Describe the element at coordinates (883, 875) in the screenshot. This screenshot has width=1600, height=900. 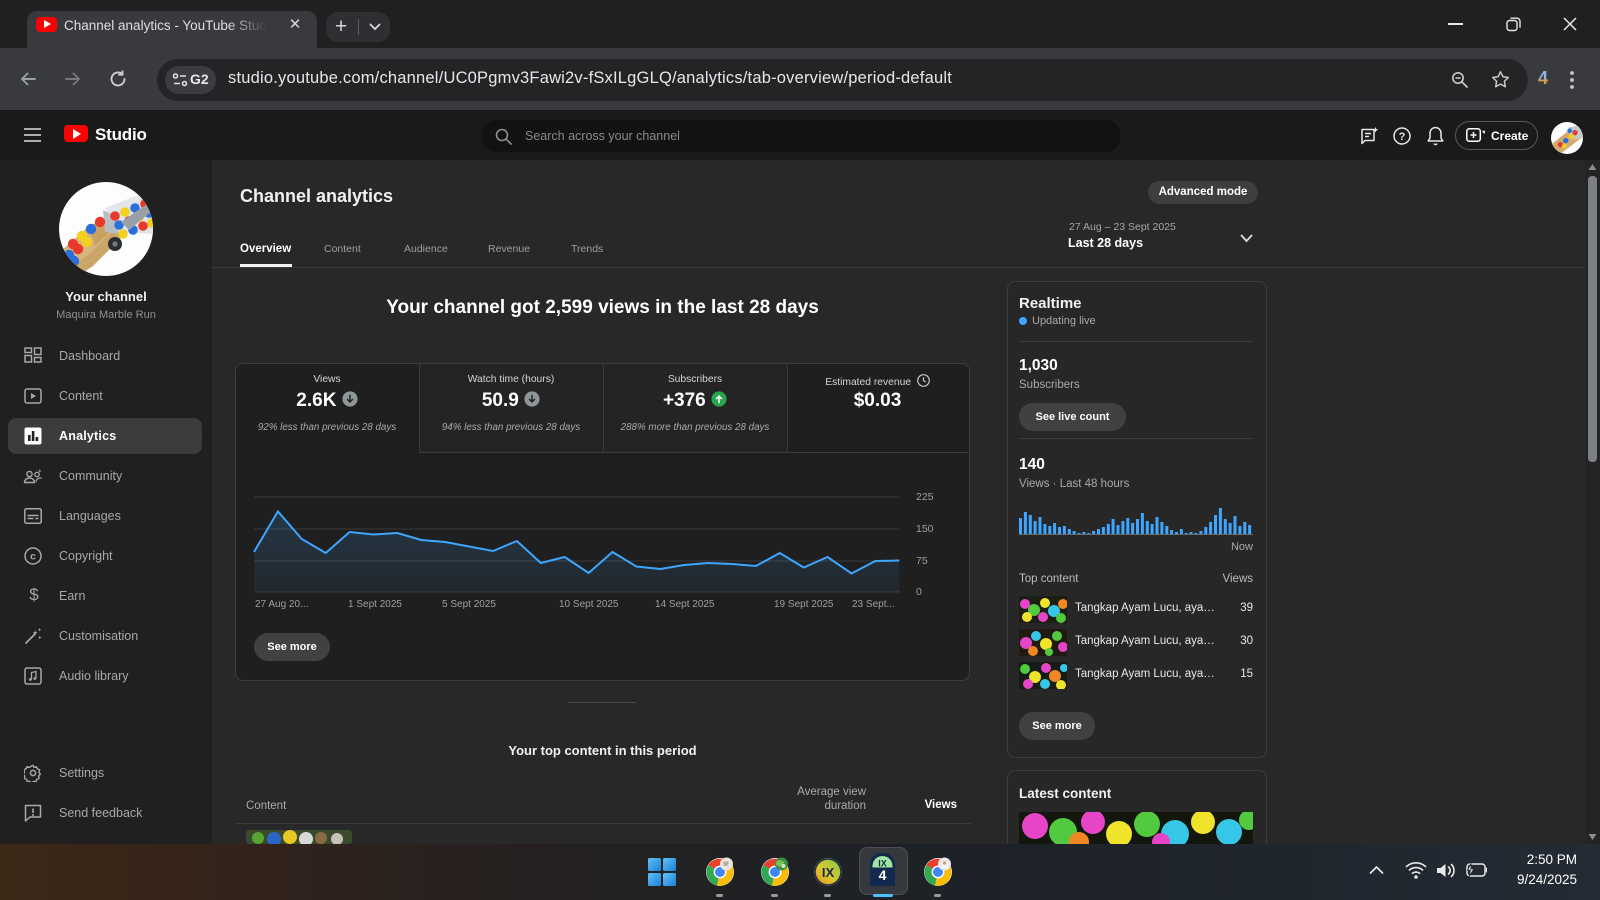
I see `svg-text: 4` at that location.